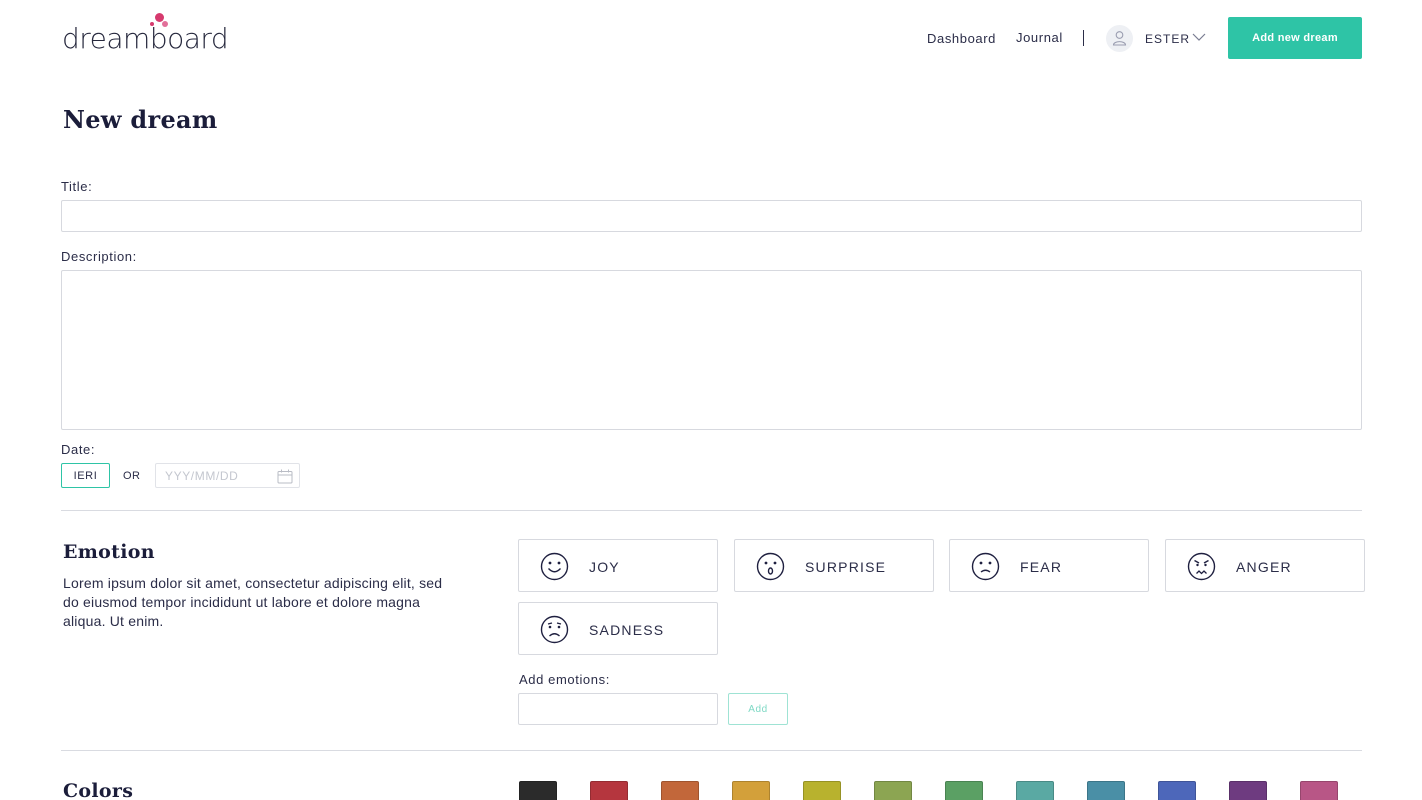  Describe the element at coordinates (758, 709) in the screenshot. I see `add-emotion-button: Add` at that location.